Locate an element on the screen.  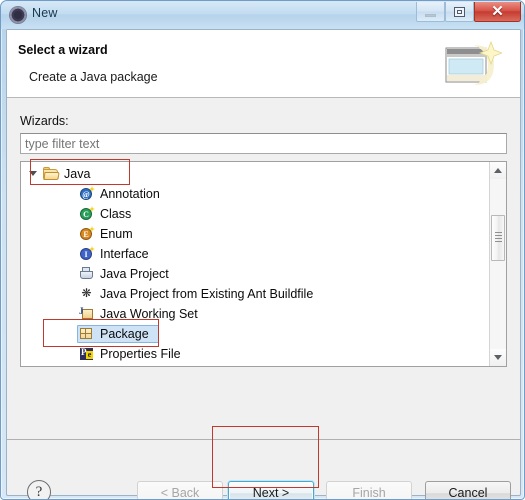
tree-scrollbar is located at coordinates (497, 264).